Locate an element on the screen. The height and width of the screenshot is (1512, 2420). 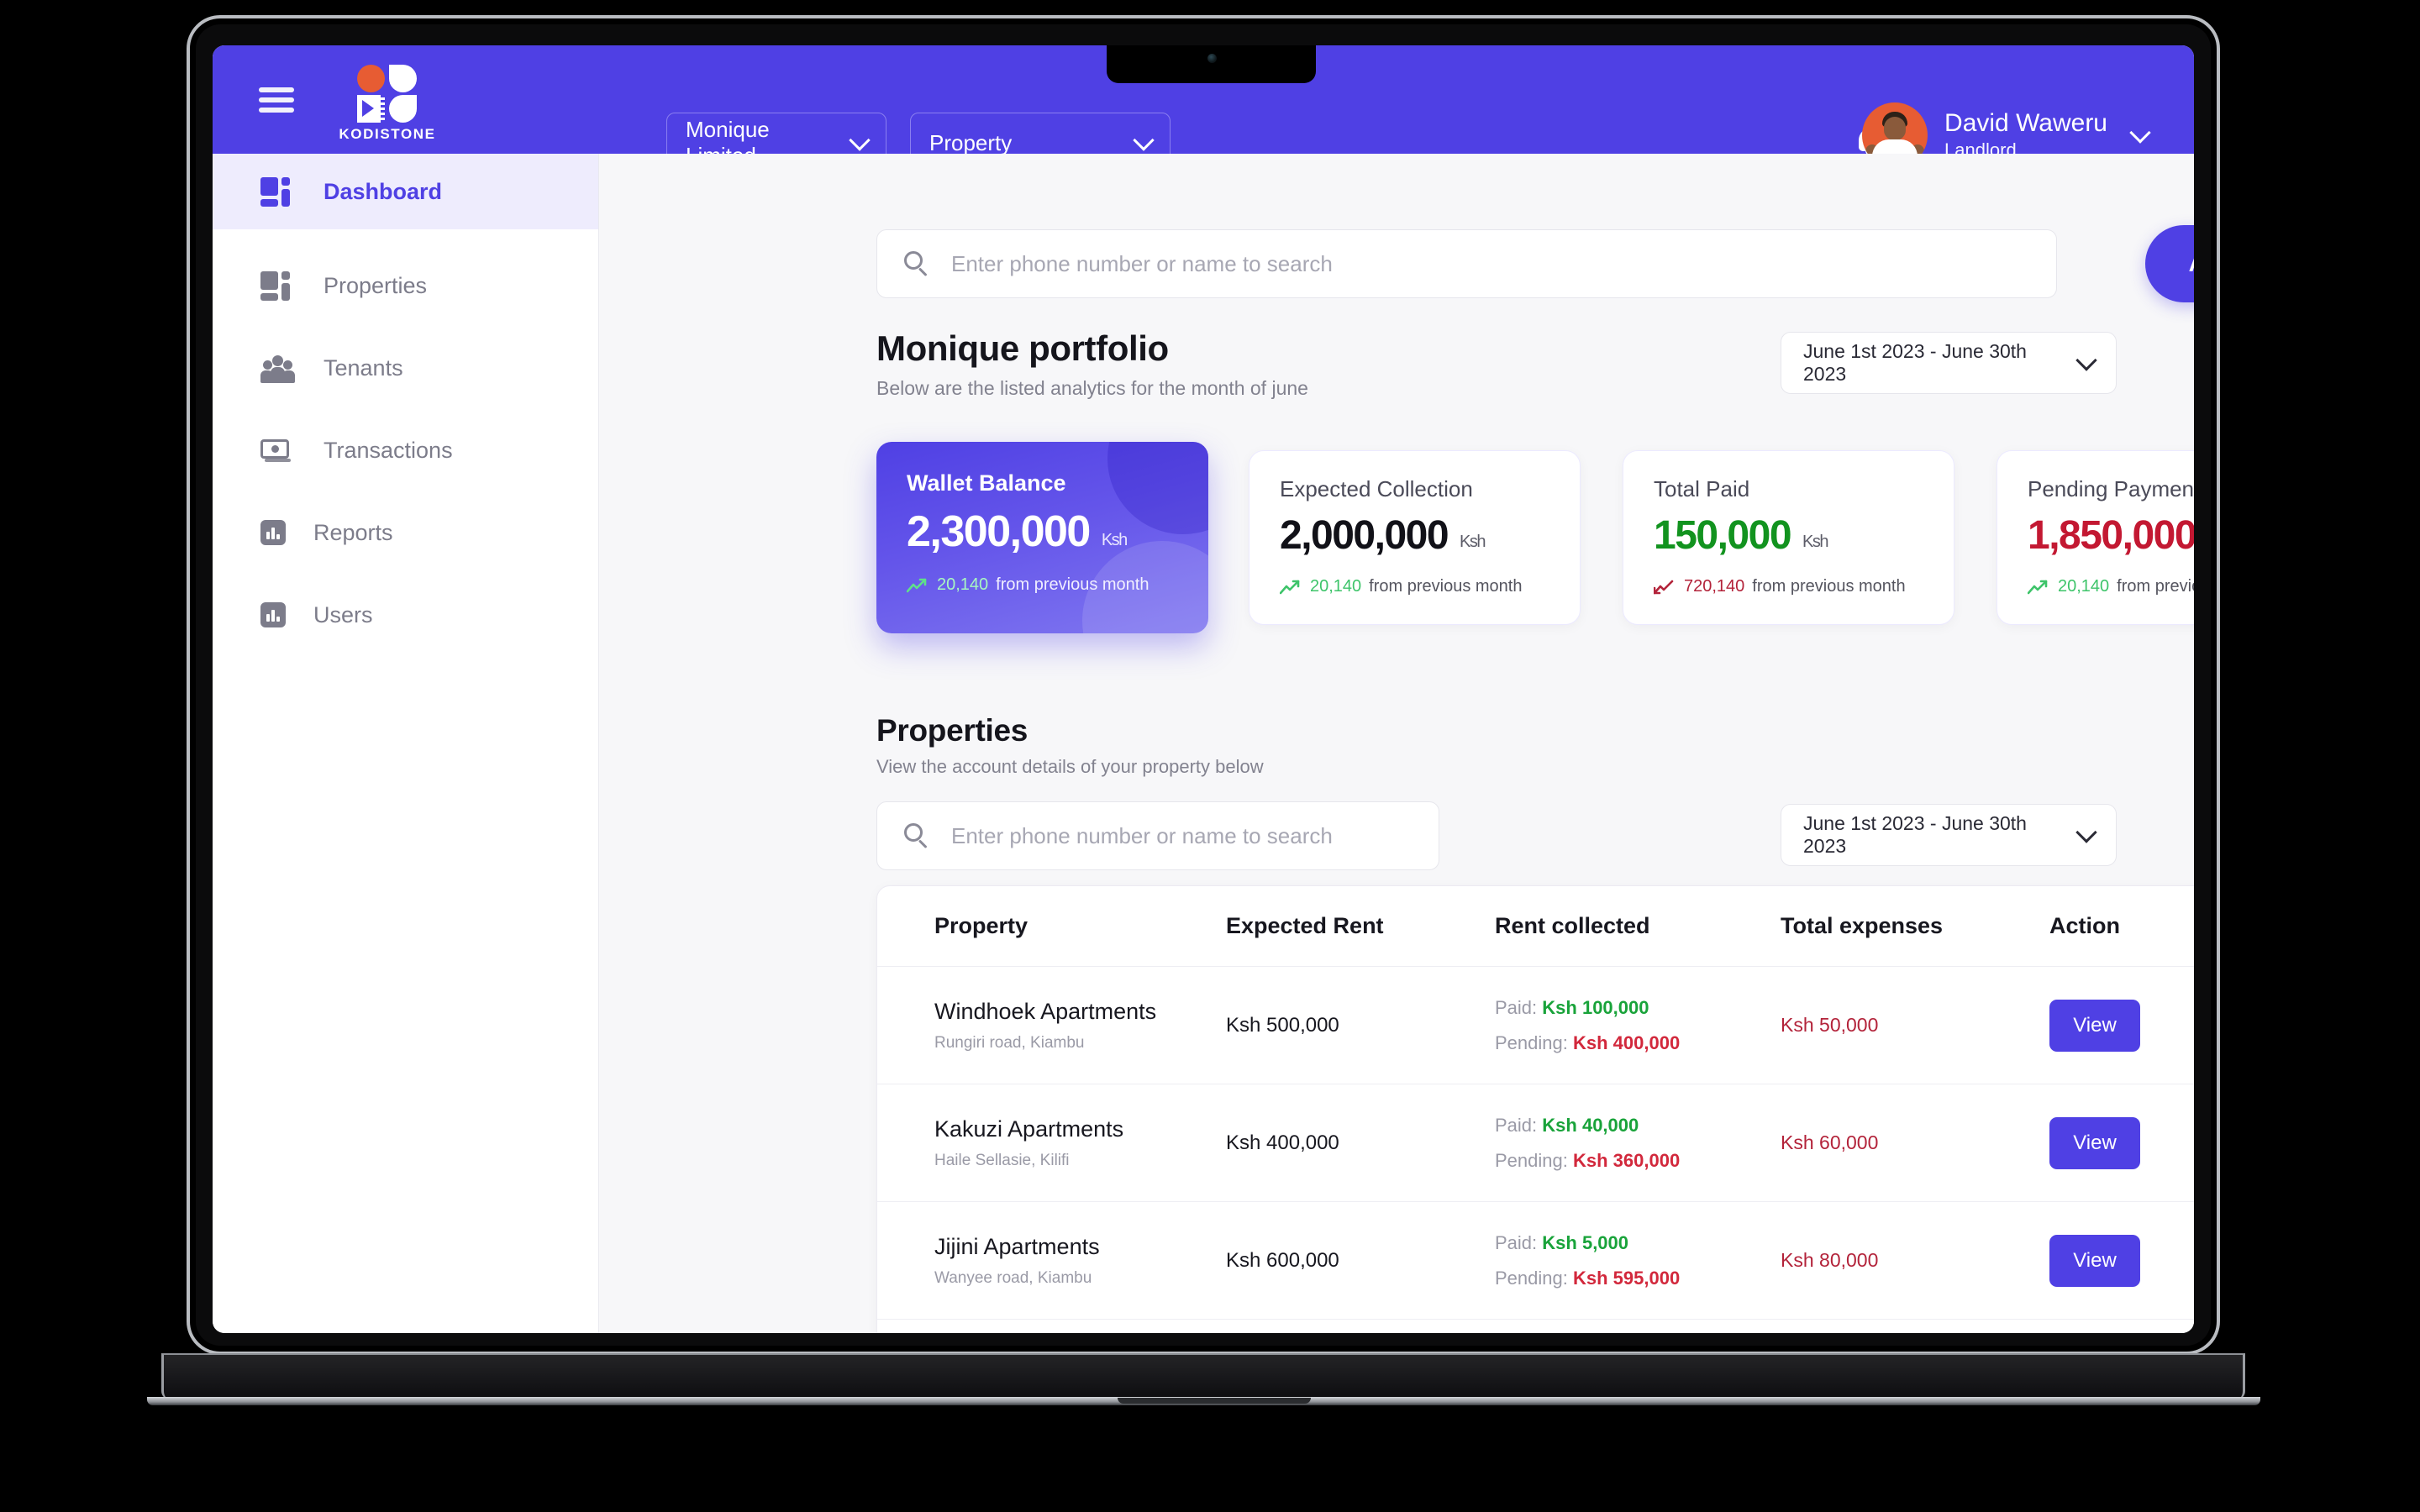
stat-card-amount: 1,850,000 is located at coordinates (2111, 535).